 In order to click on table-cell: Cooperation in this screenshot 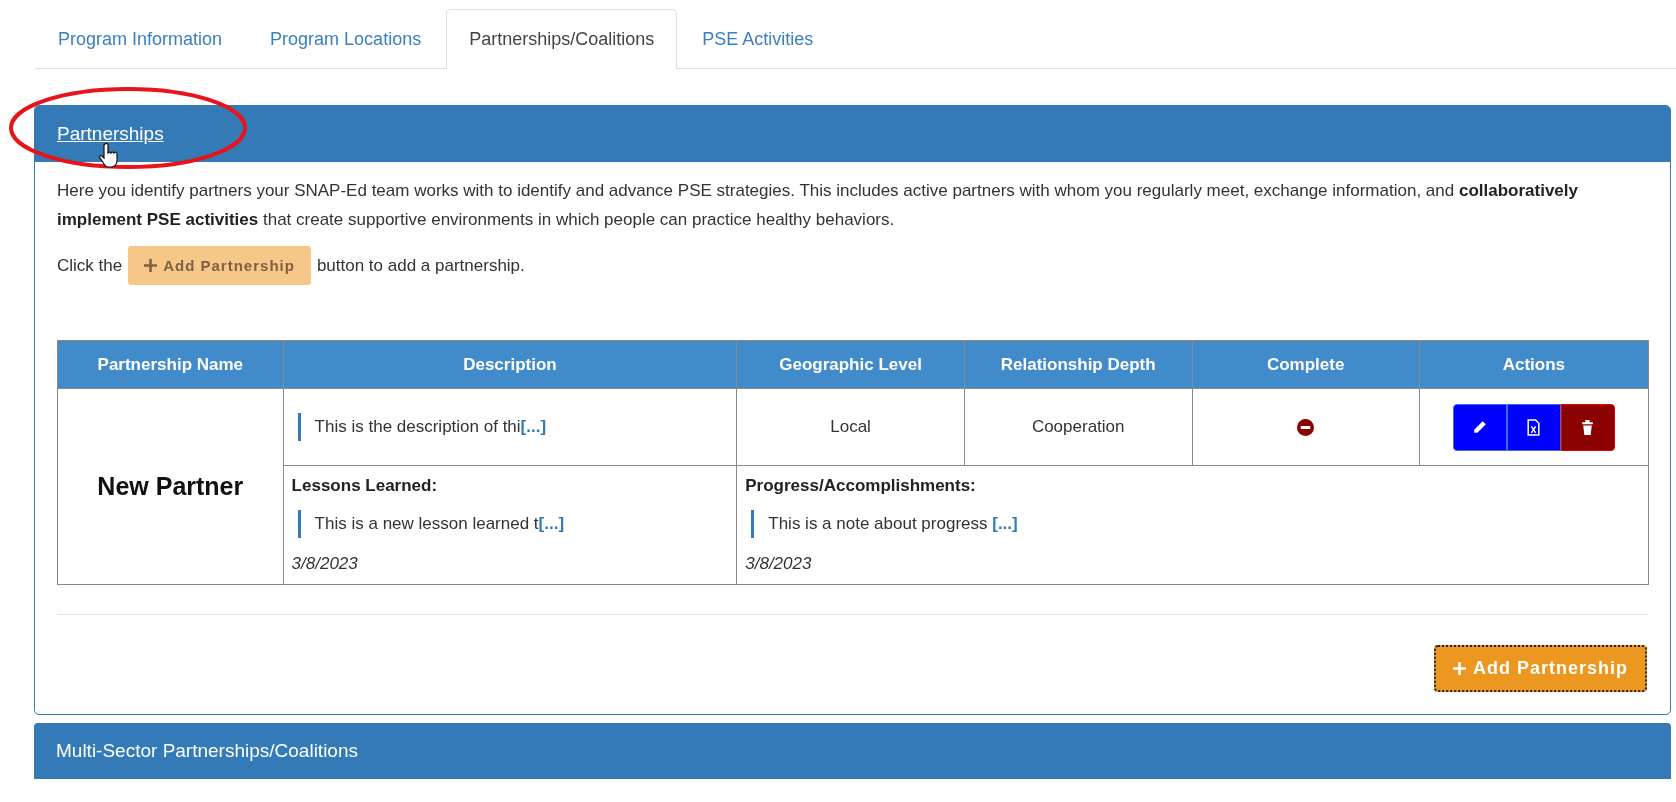, I will do `click(1078, 427)`.